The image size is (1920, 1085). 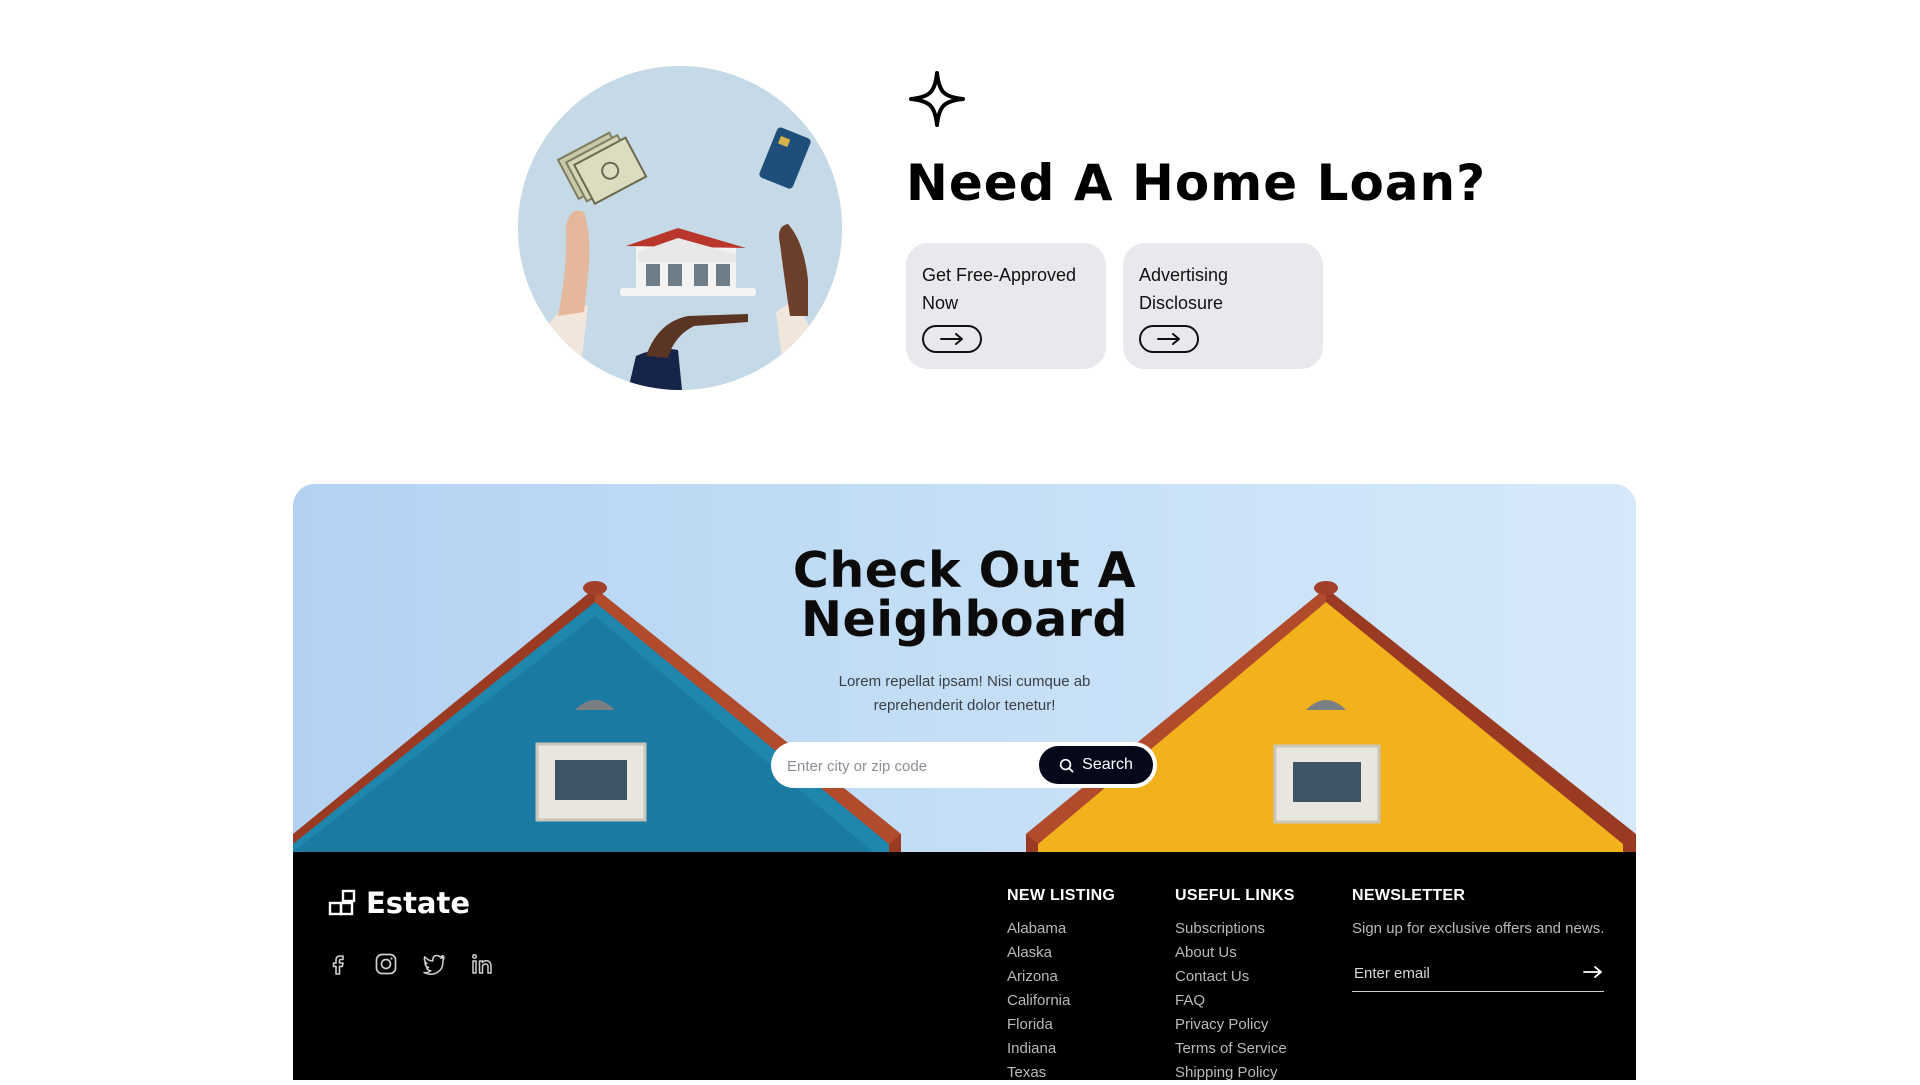 What do you see at coordinates (1464, 973) in the screenshot?
I see `newsletter-email-input` at bounding box center [1464, 973].